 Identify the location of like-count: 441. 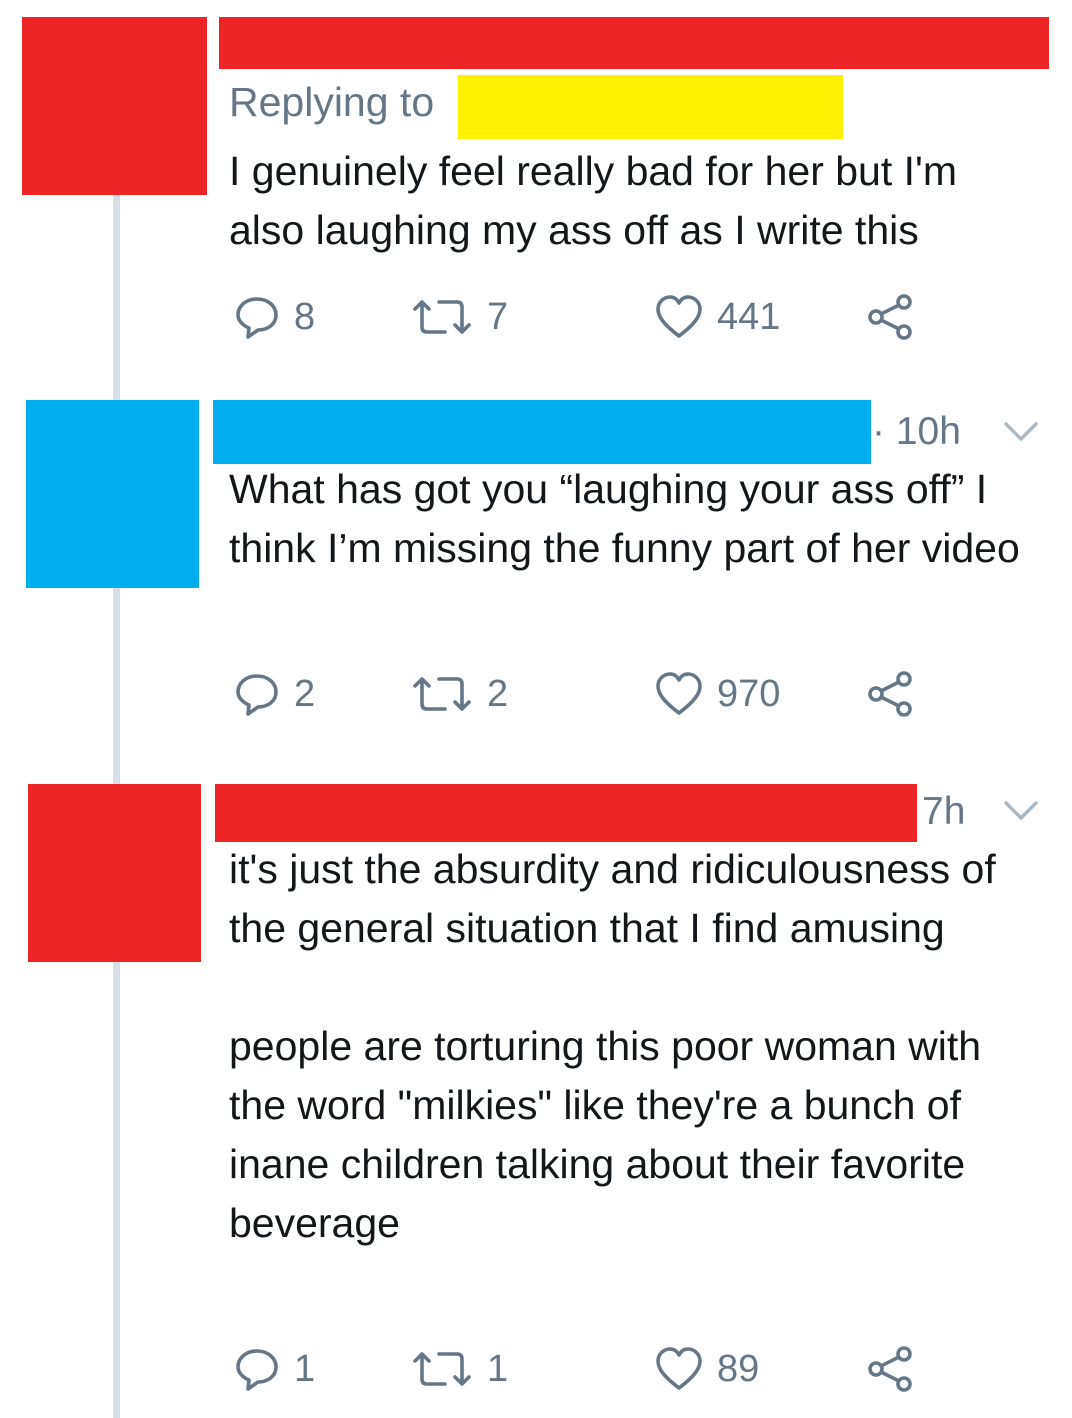
(749, 317).